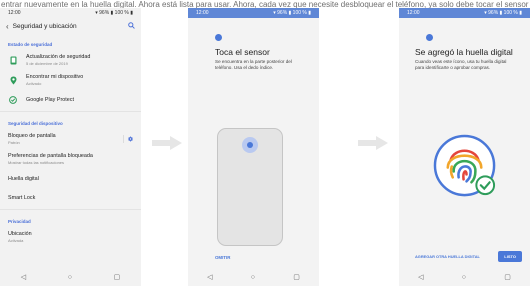  I want to click on item-subtitle: Activada, so click(16, 240).